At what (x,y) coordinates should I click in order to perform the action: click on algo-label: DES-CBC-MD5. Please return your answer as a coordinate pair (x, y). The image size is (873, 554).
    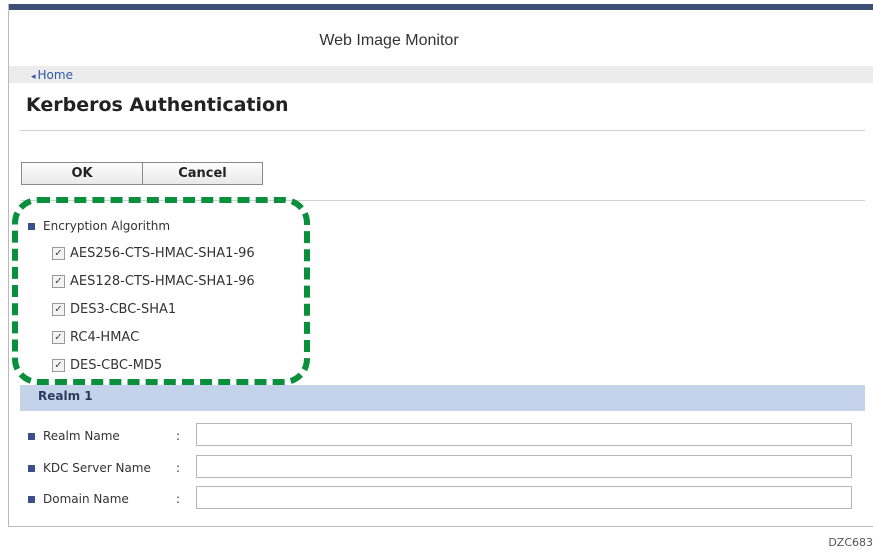
    Looking at the image, I should click on (116, 365).